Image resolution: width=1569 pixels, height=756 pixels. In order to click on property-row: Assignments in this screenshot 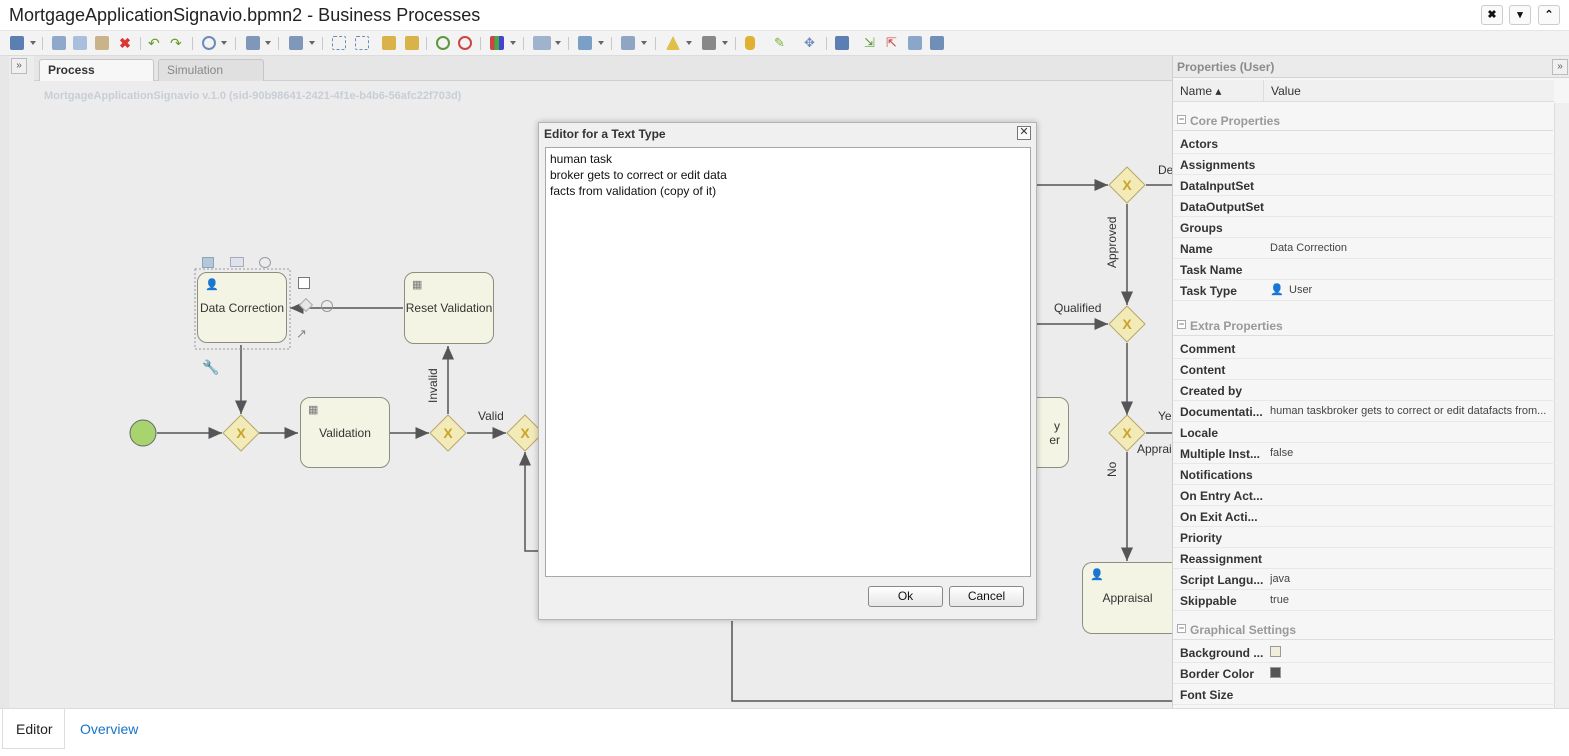, I will do `click(1363, 164)`.